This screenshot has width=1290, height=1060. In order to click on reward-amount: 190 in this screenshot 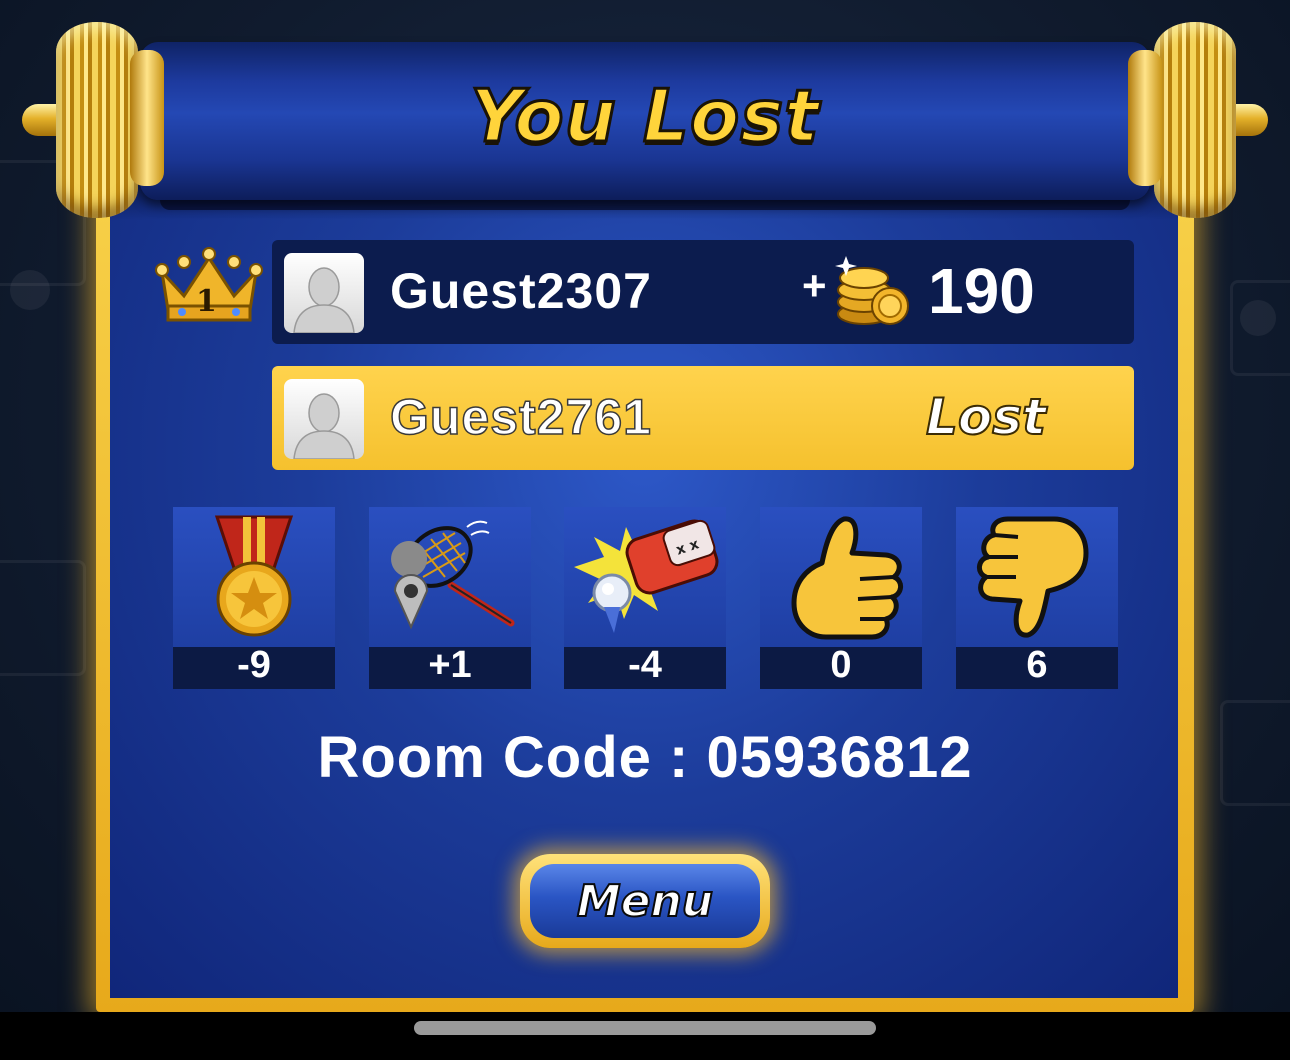, I will do `click(981, 291)`.